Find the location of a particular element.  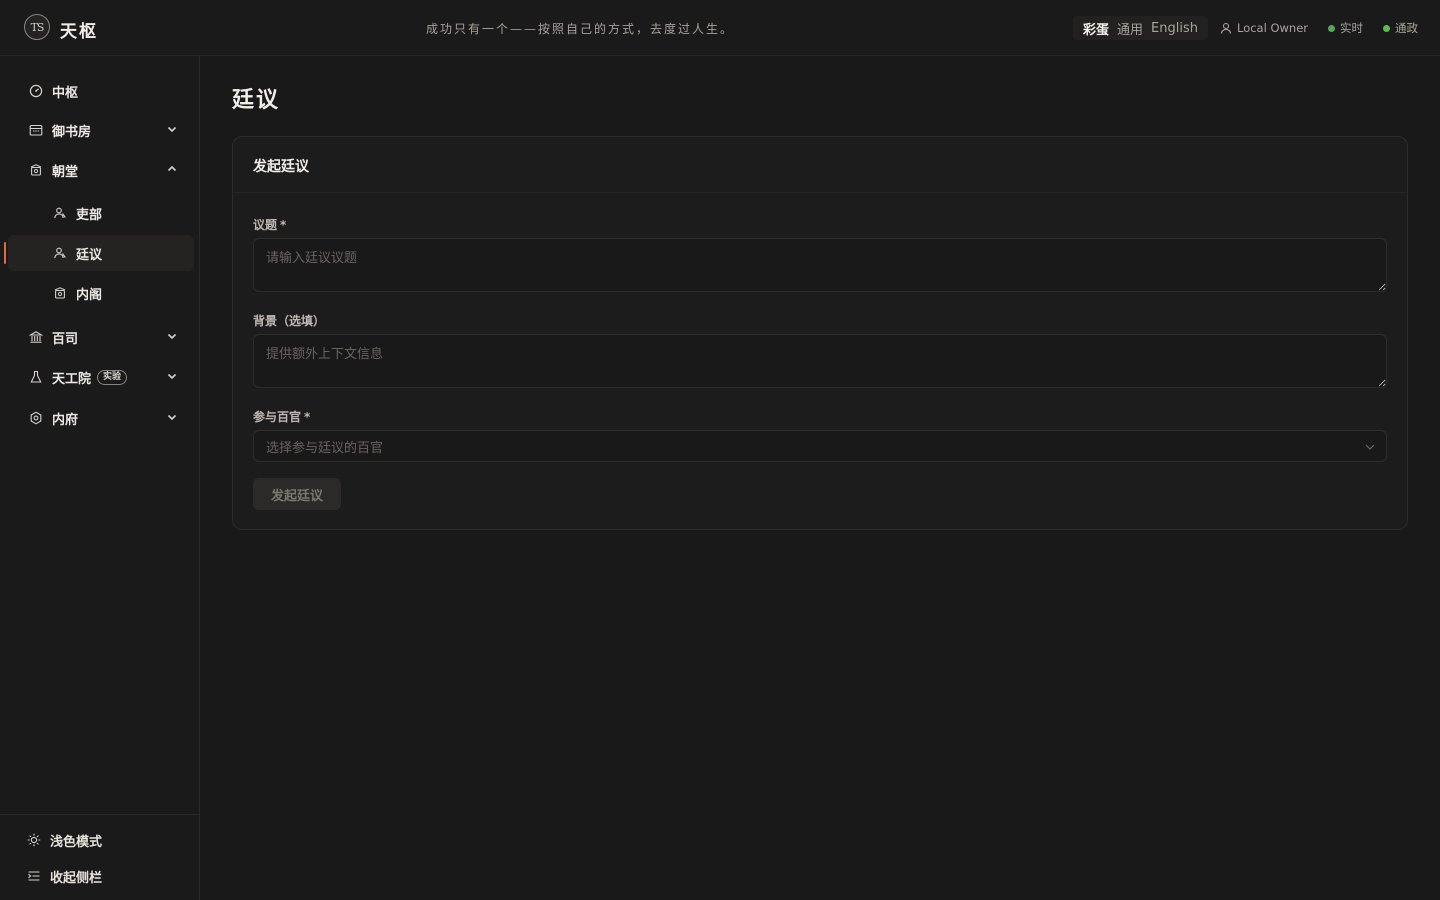

submit-deliberation-button: 发起廷议 is located at coordinates (297, 494).